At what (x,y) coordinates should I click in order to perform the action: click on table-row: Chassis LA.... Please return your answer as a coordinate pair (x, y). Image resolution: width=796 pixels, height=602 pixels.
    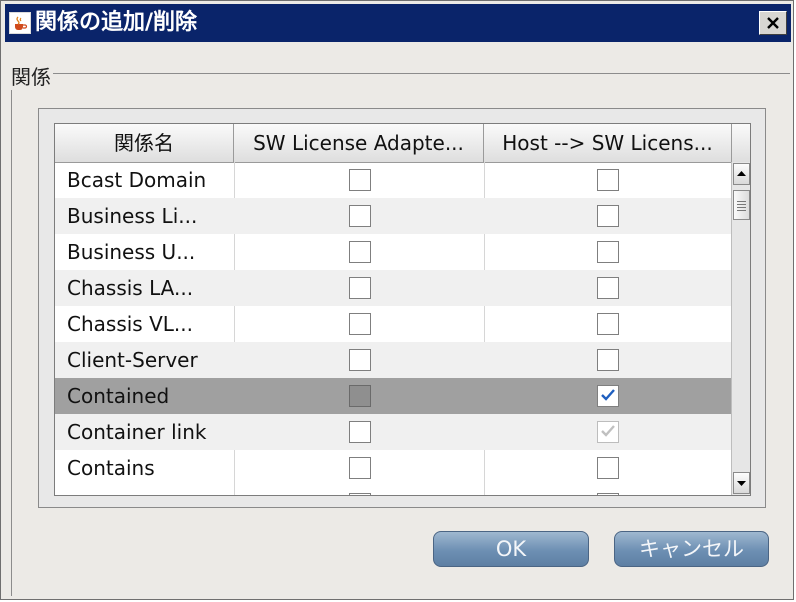
    Looking at the image, I should click on (393, 288).